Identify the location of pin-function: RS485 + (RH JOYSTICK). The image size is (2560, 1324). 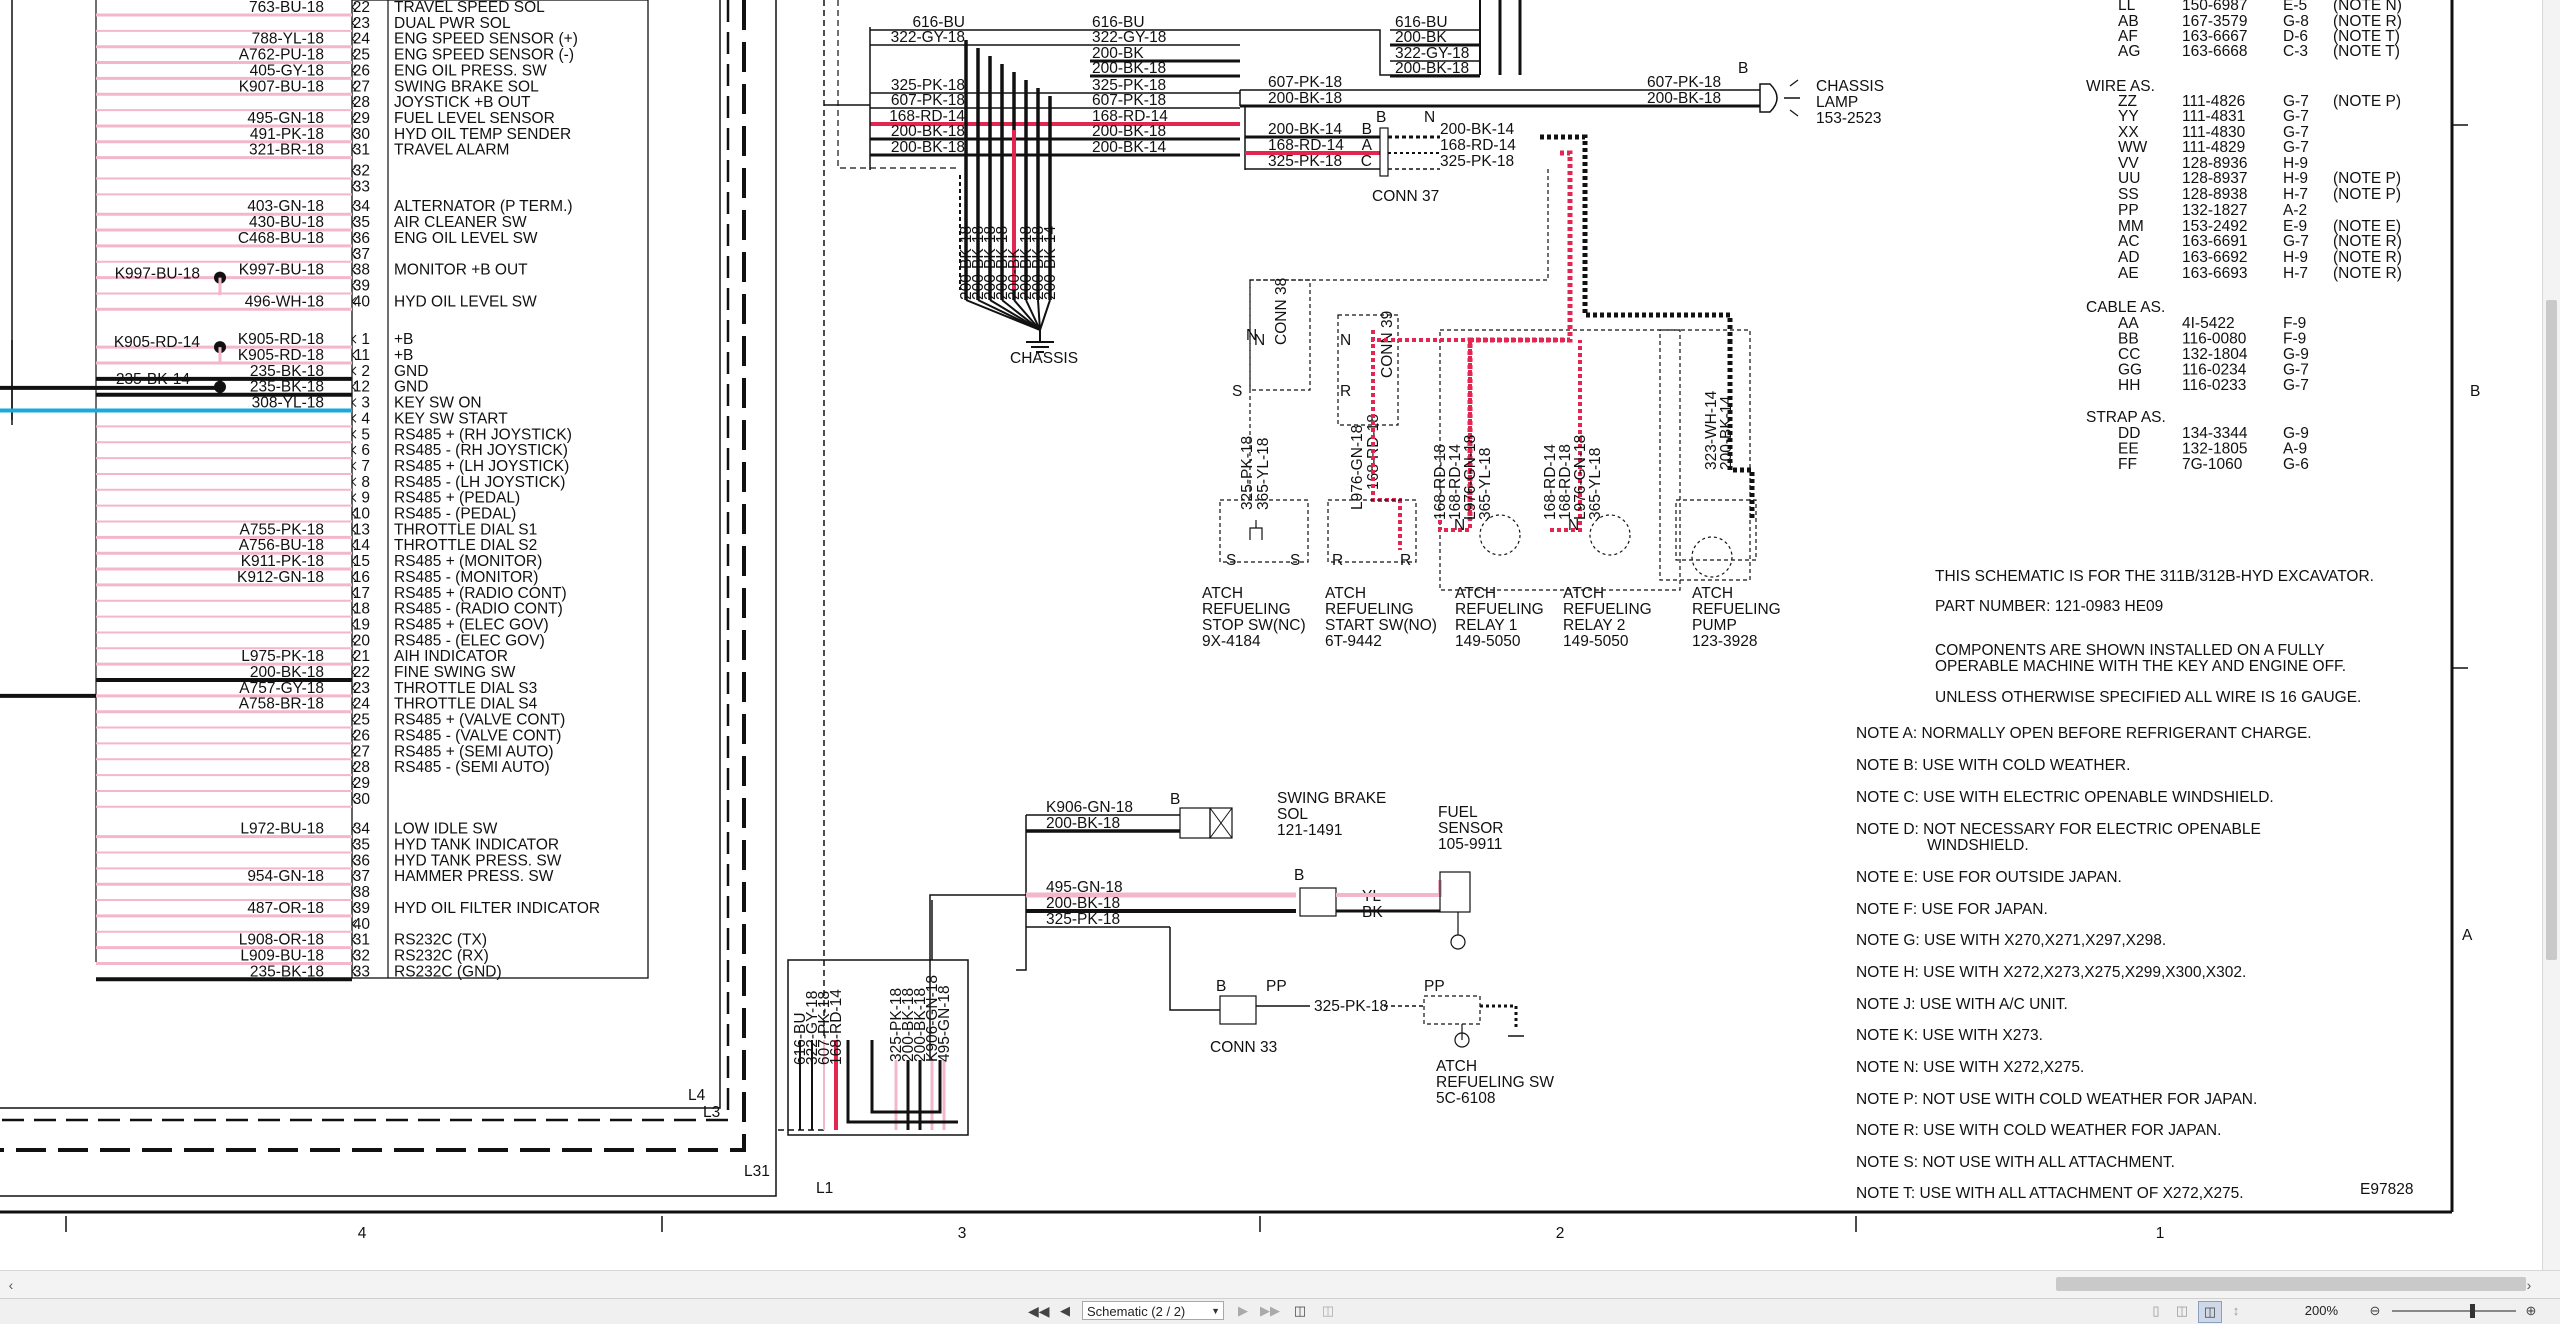
(483, 434).